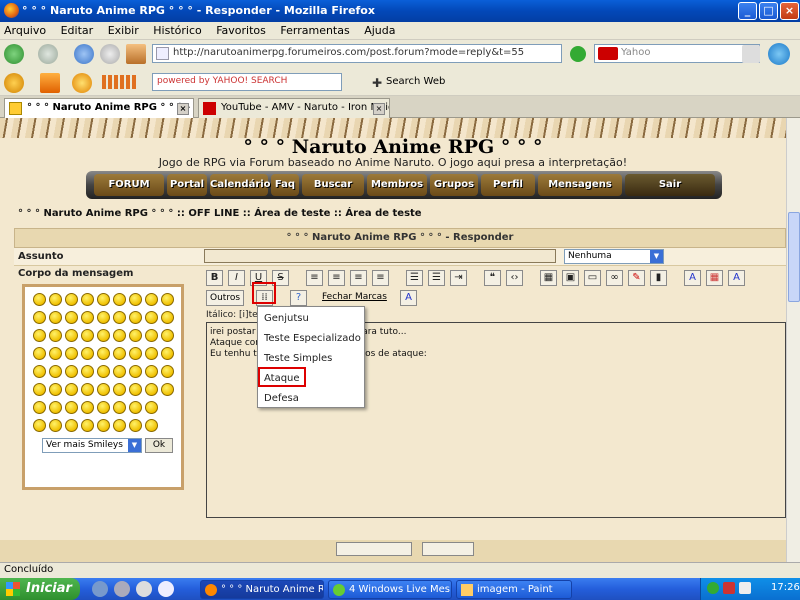  Describe the element at coordinates (84, 54) in the screenshot. I see `reload-icon` at that location.